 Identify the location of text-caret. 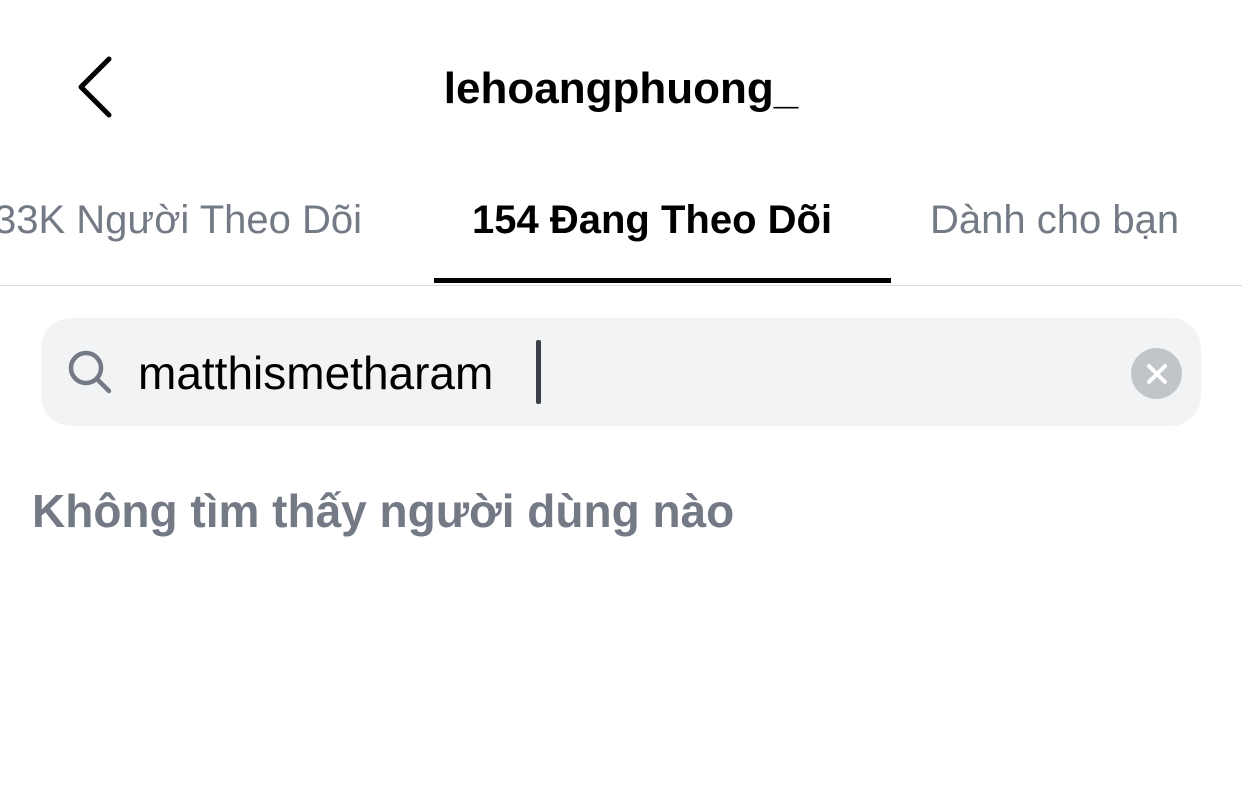
(538, 372).